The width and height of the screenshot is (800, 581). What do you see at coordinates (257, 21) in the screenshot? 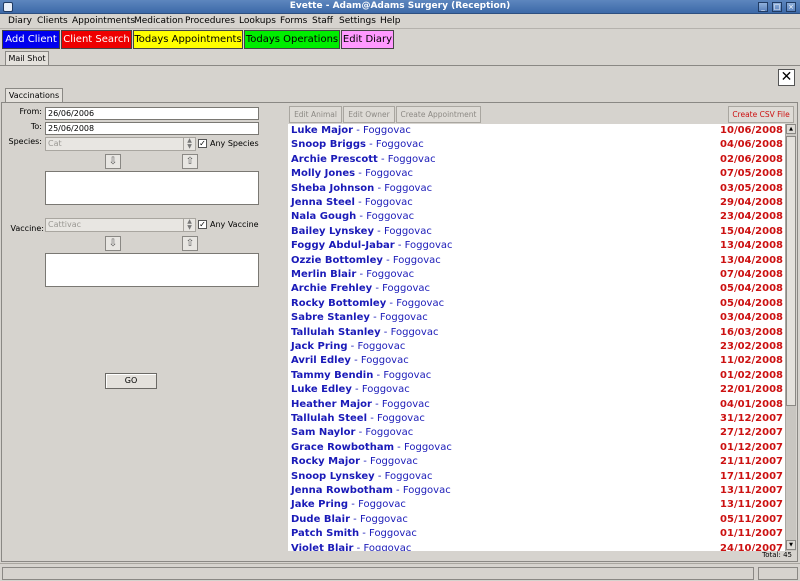
I see `menu-lookups: Lookups` at bounding box center [257, 21].